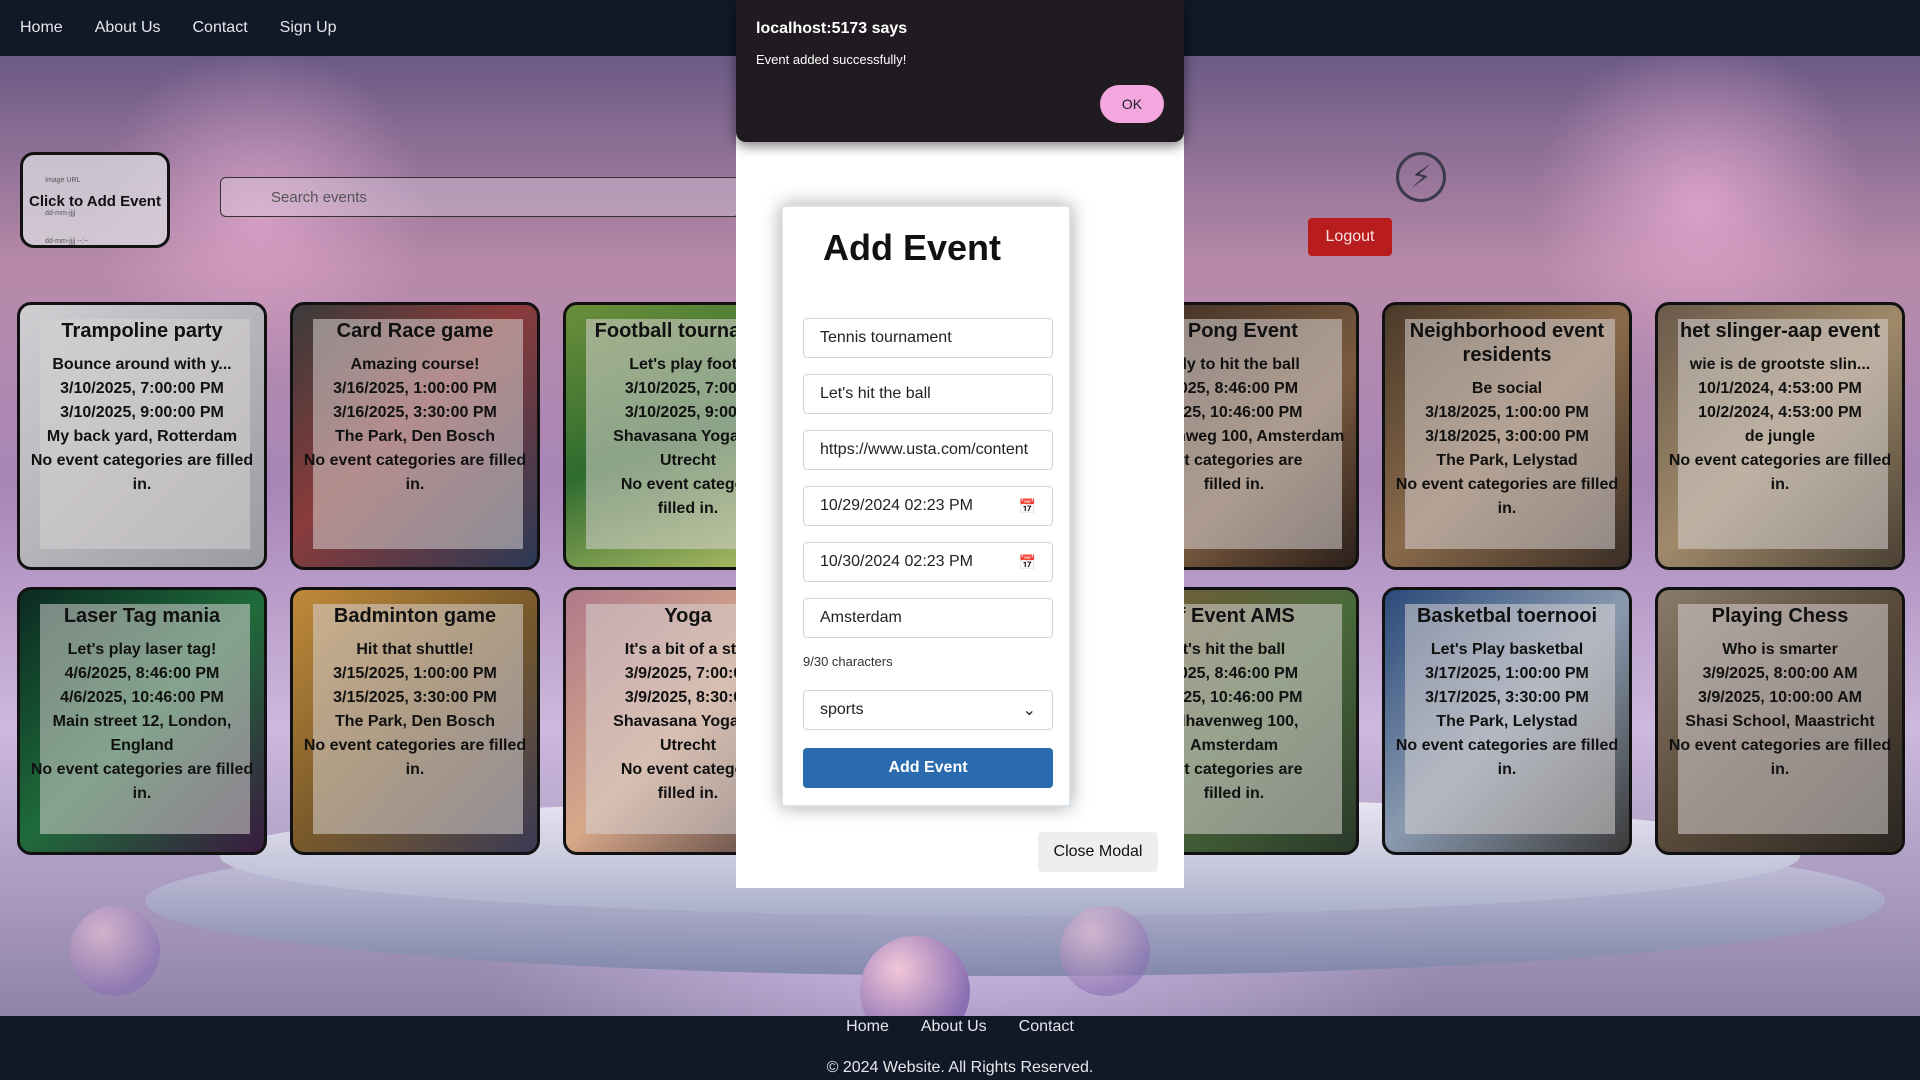 The width and height of the screenshot is (1920, 1080). I want to click on date-hint: dd-mm-jjjj, so click(60, 213).